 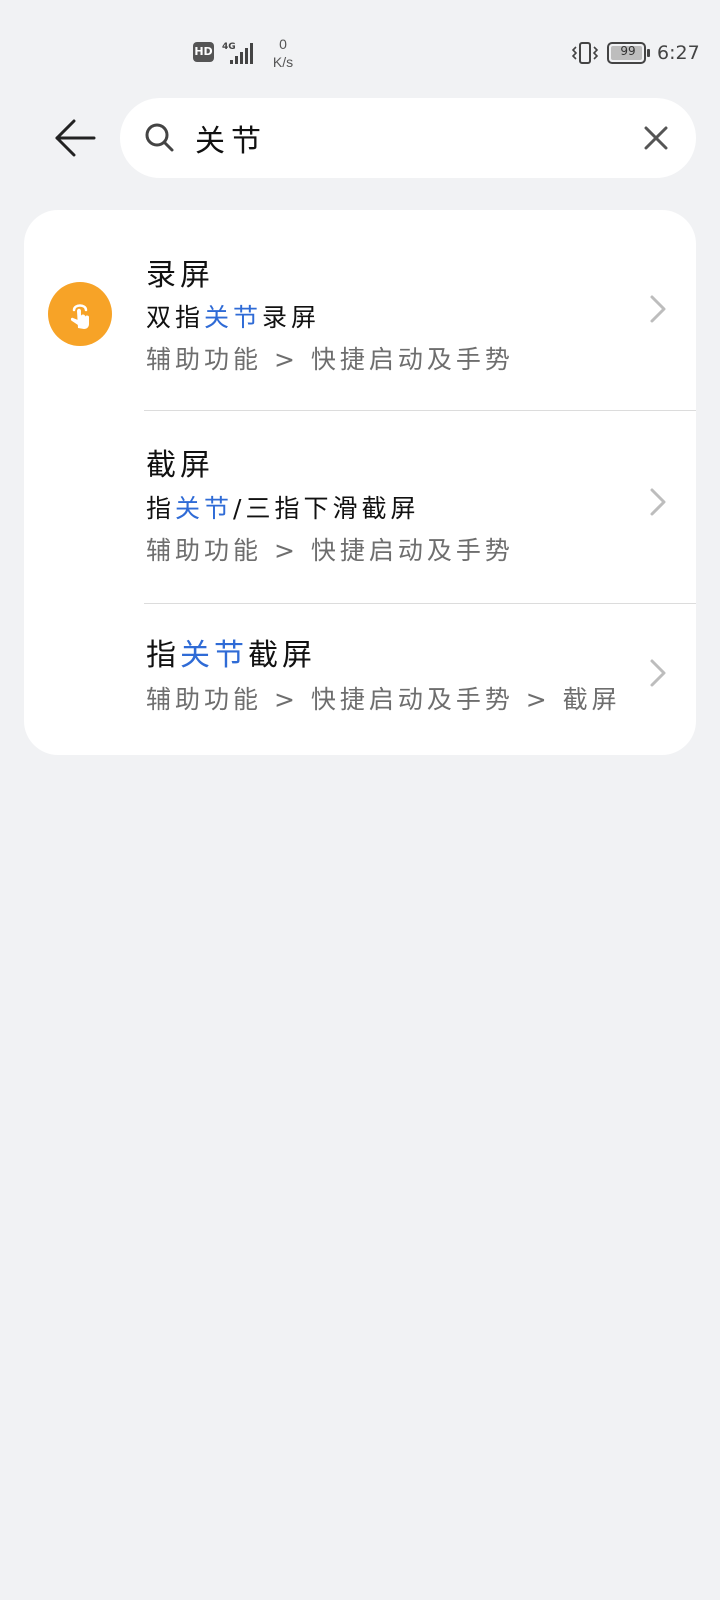 What do you see at coordinates (80, 314) in the screenshot?
I see `tap-gesture-icon` at bounding box center [80, 314].